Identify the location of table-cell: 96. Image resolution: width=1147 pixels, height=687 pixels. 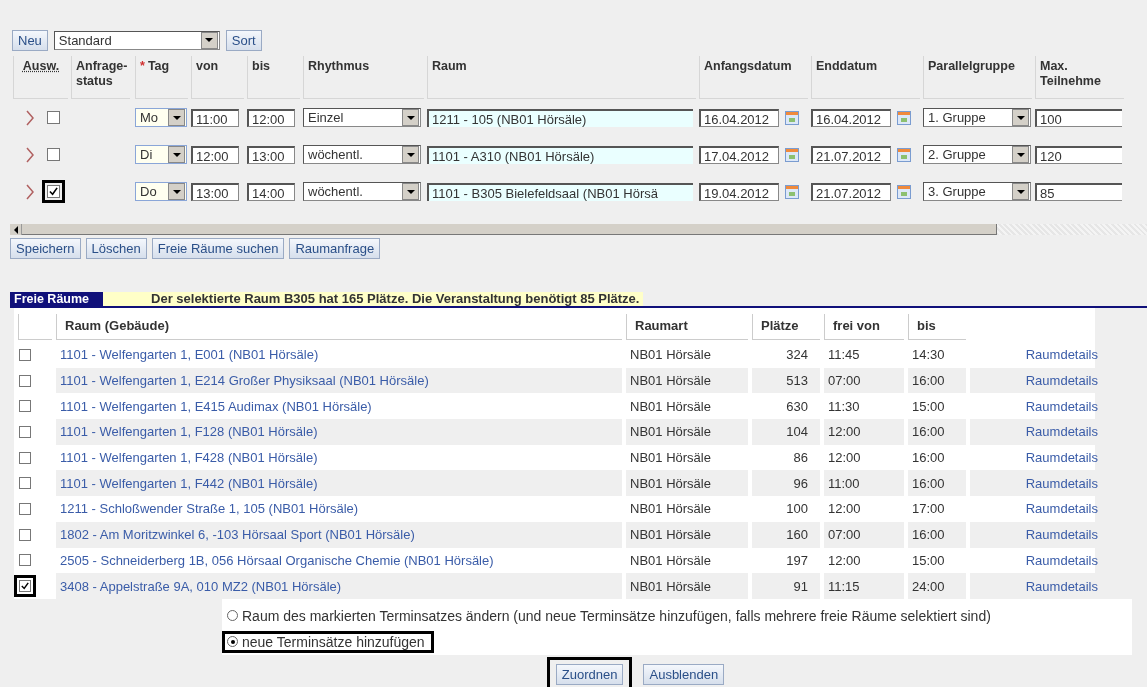
(800, 483).